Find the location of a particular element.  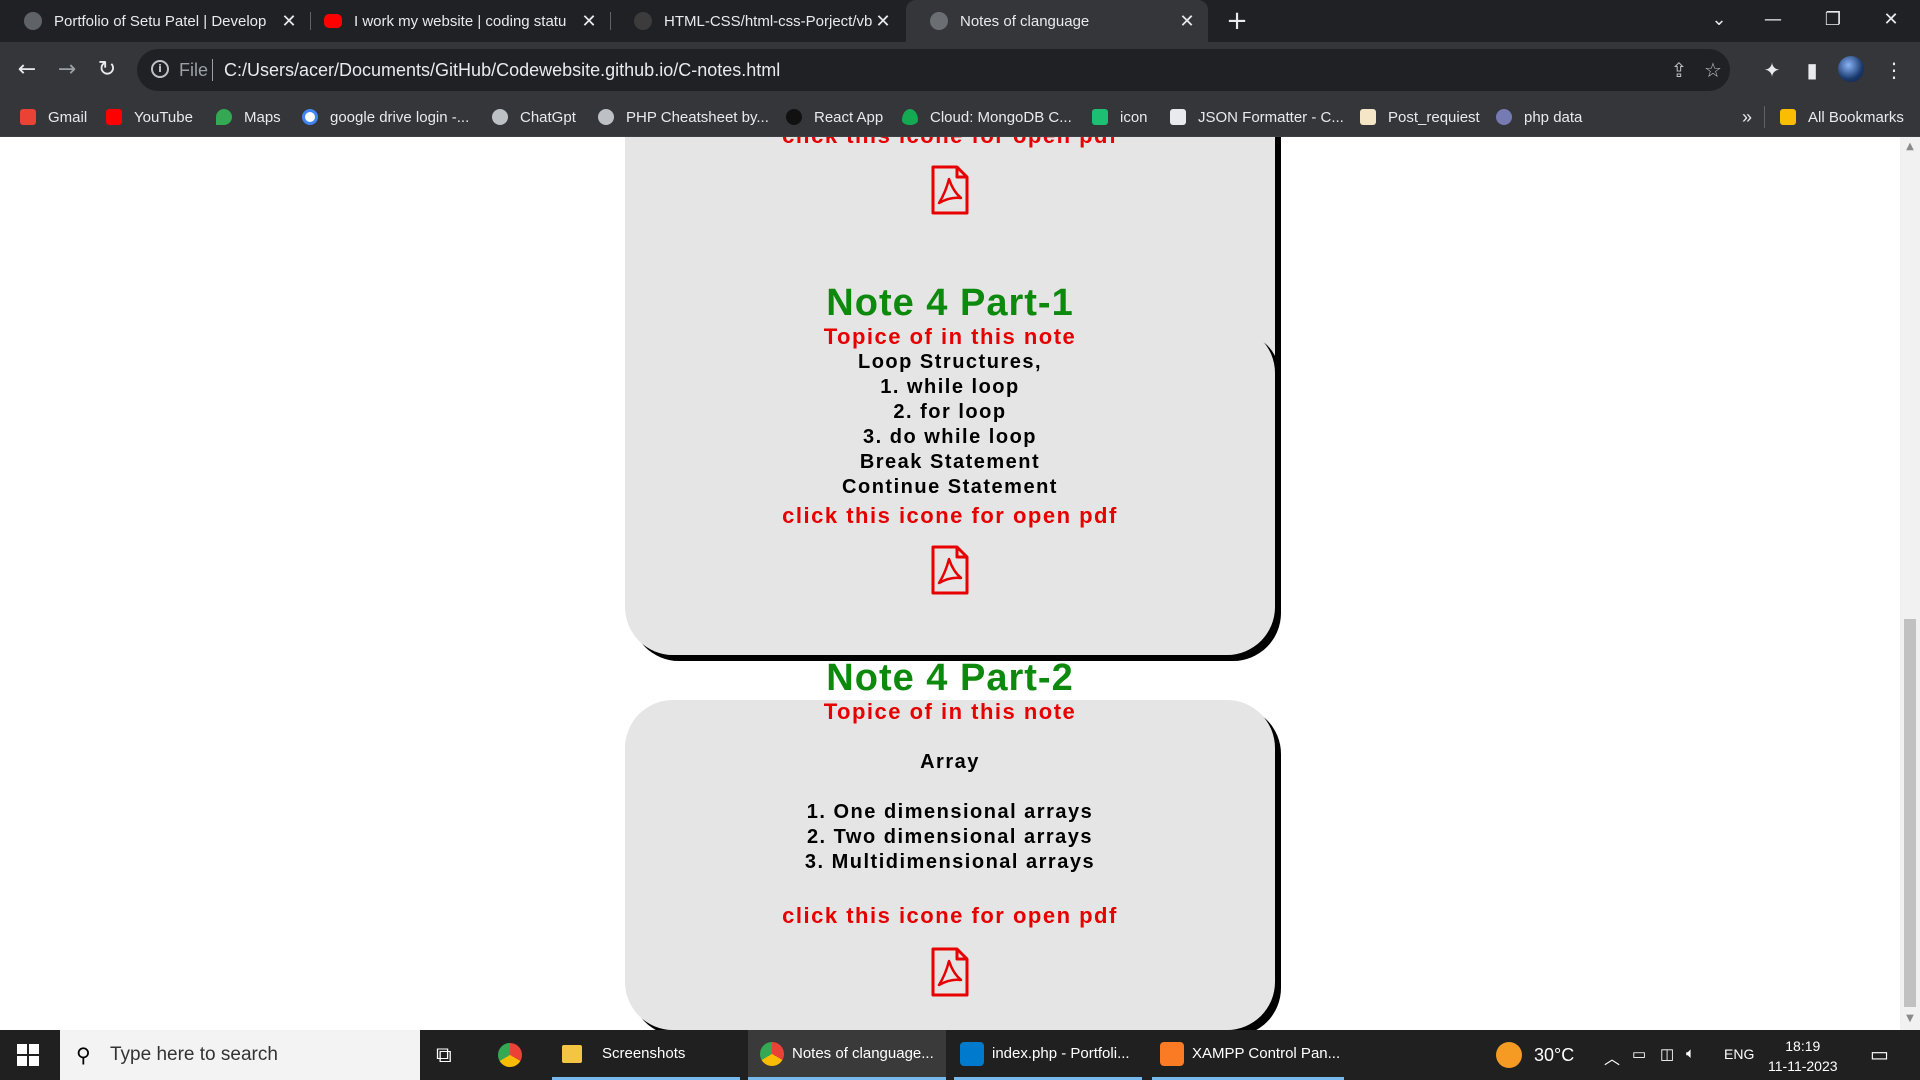

weather-widget: 30°C is located at coordinates (1535, 1055).